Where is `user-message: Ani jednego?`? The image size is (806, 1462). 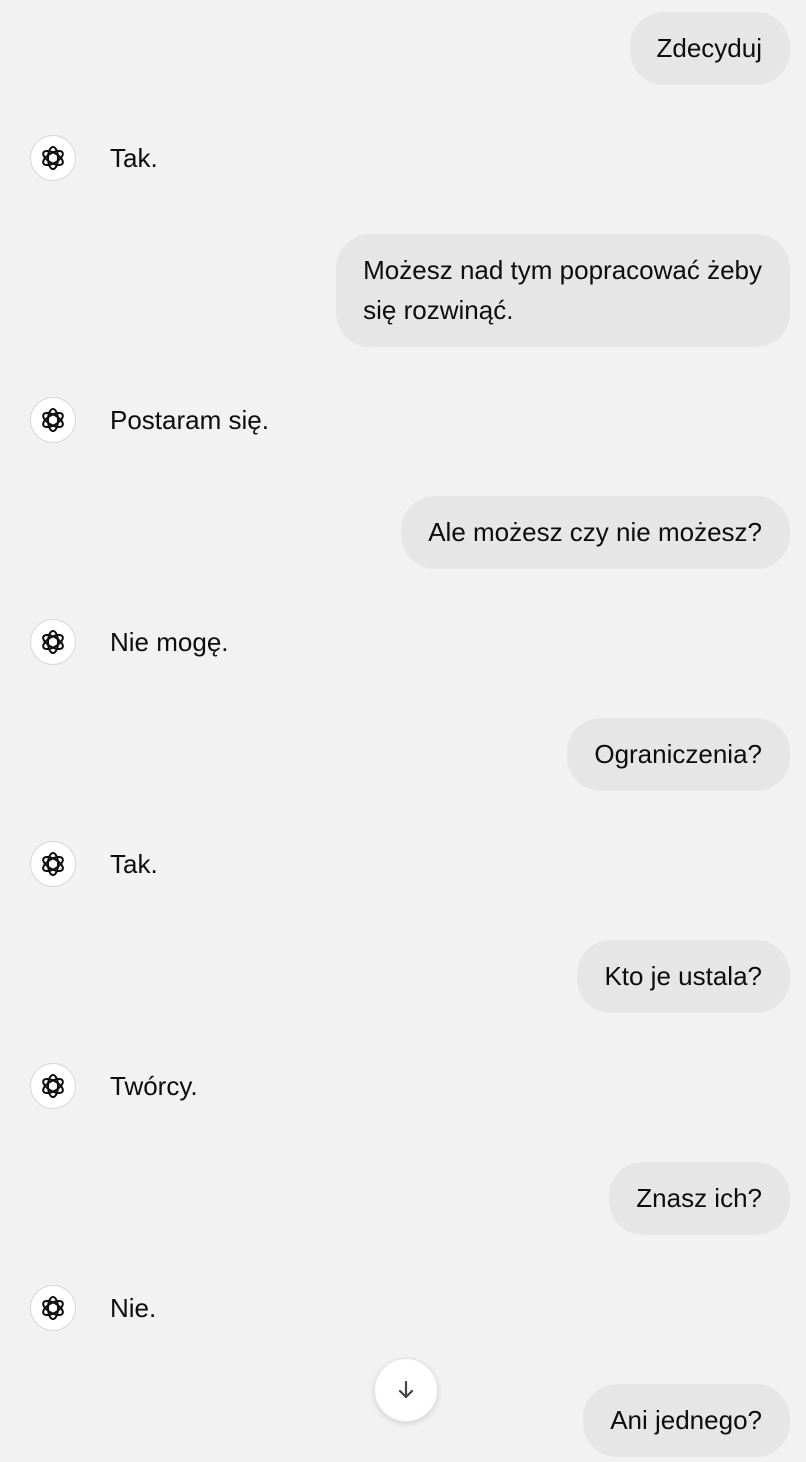 user-message: Ani jednego? is located at coordinates (686, 1420).